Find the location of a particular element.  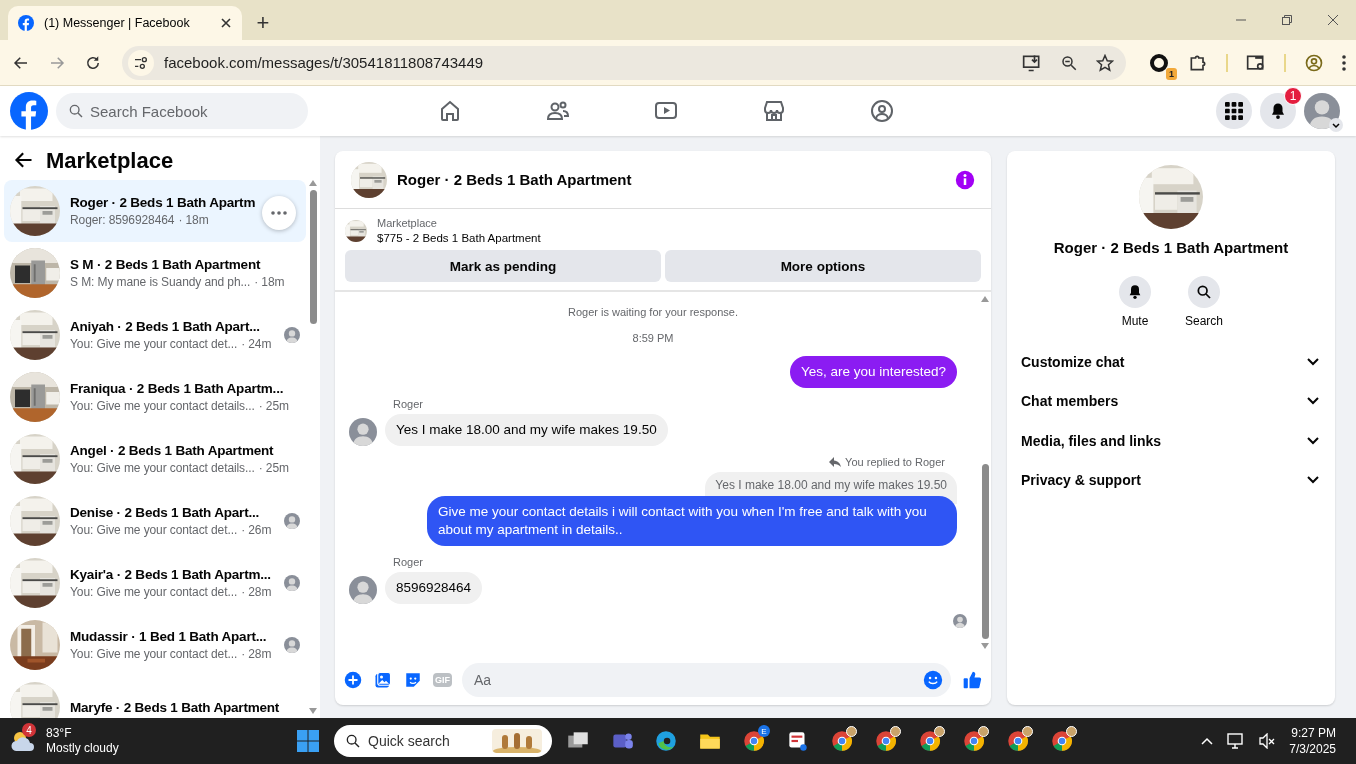

section-header: Customize chat is located at coordinates (1171, 362).